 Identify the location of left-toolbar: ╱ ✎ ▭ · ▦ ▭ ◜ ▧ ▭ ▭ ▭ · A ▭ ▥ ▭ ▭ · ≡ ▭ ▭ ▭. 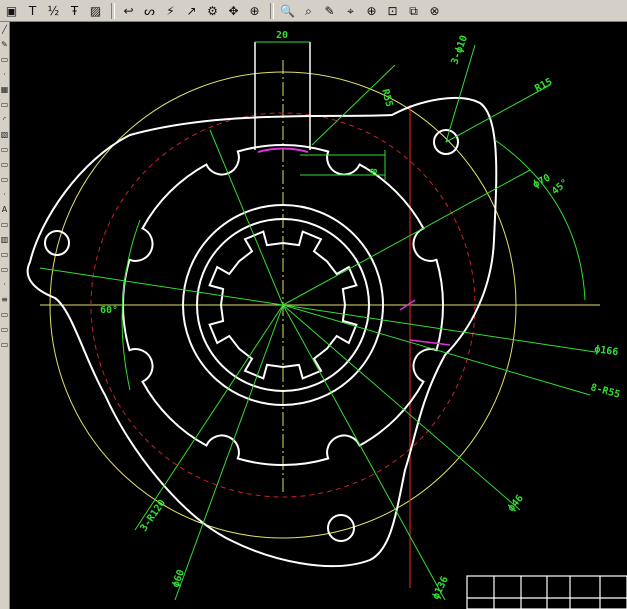
(5, 315).